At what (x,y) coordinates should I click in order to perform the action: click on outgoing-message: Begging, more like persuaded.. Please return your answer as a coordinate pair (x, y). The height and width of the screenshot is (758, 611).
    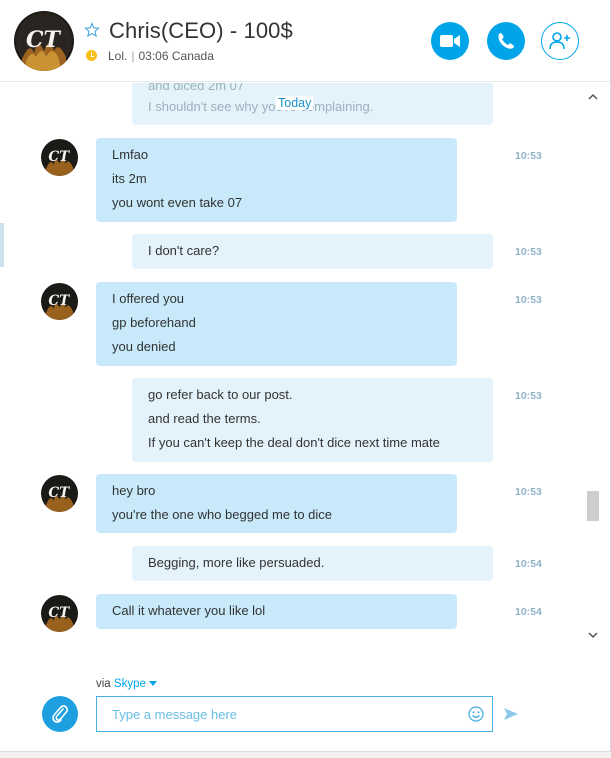
    Looking at the image, I should click on (312, 563).